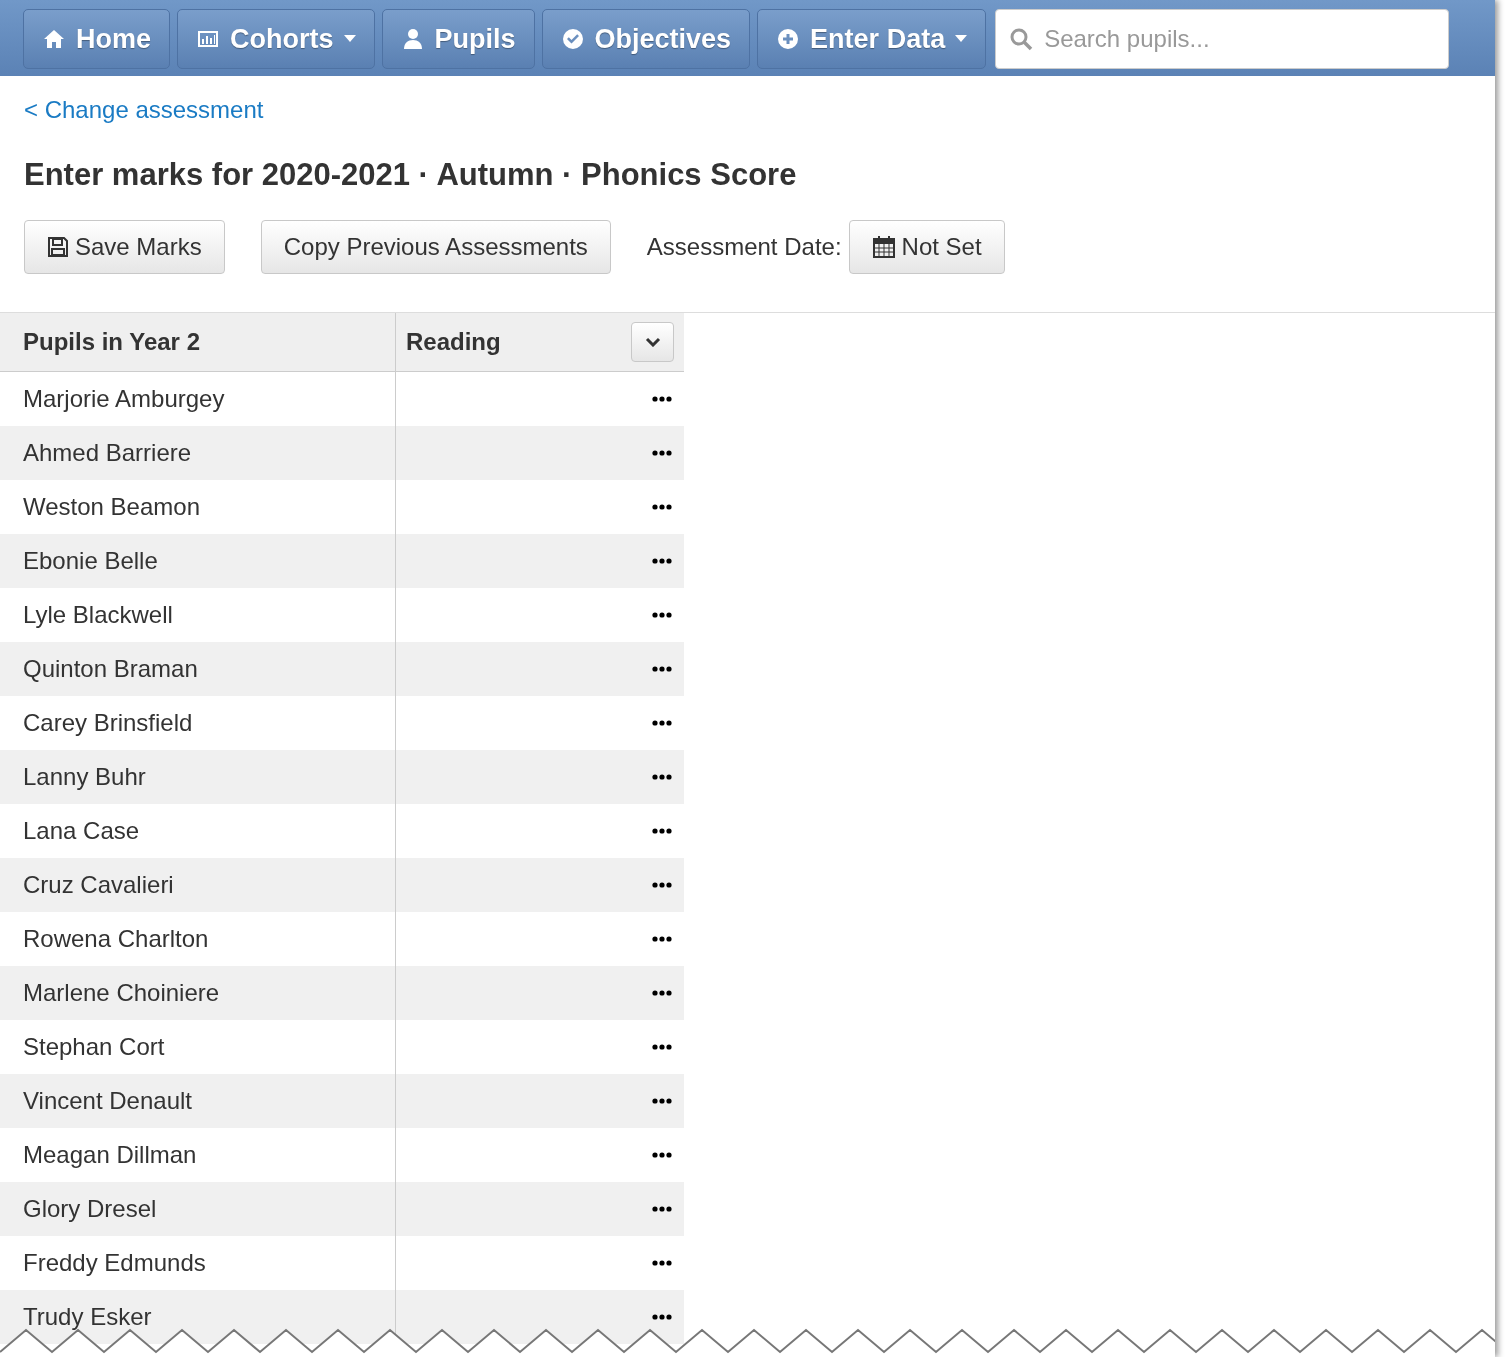 The height and width of the screenshot is (1357, 1510). Describe the element at coordinates (90, 1209) in the screenshot. I see `pupil-name: Glory Dresel` at that location.